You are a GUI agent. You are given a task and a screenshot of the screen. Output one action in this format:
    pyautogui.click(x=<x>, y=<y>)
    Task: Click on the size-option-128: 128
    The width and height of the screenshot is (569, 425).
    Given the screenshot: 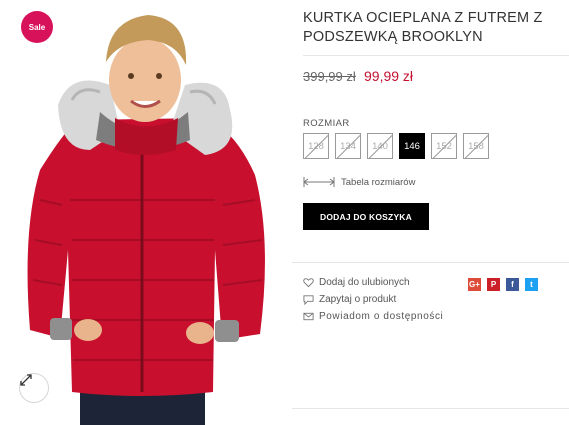 What is the action you would take?
    pyautogui.click(x=316, y=146)
    